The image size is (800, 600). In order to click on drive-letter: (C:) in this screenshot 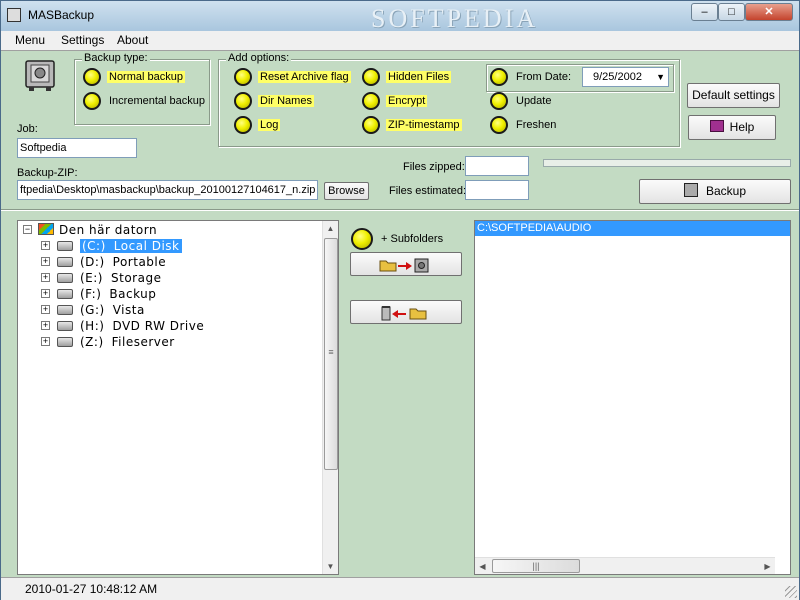, I will do `click(94, 246)`.